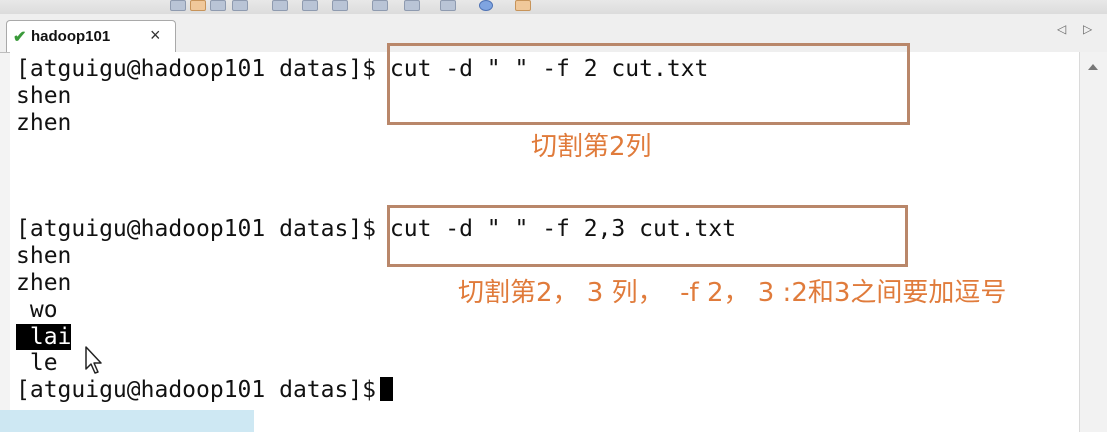  Describe the element at coordinates (1093, 242) in the screenshot. I see `vertical-scrollbar` at that location.